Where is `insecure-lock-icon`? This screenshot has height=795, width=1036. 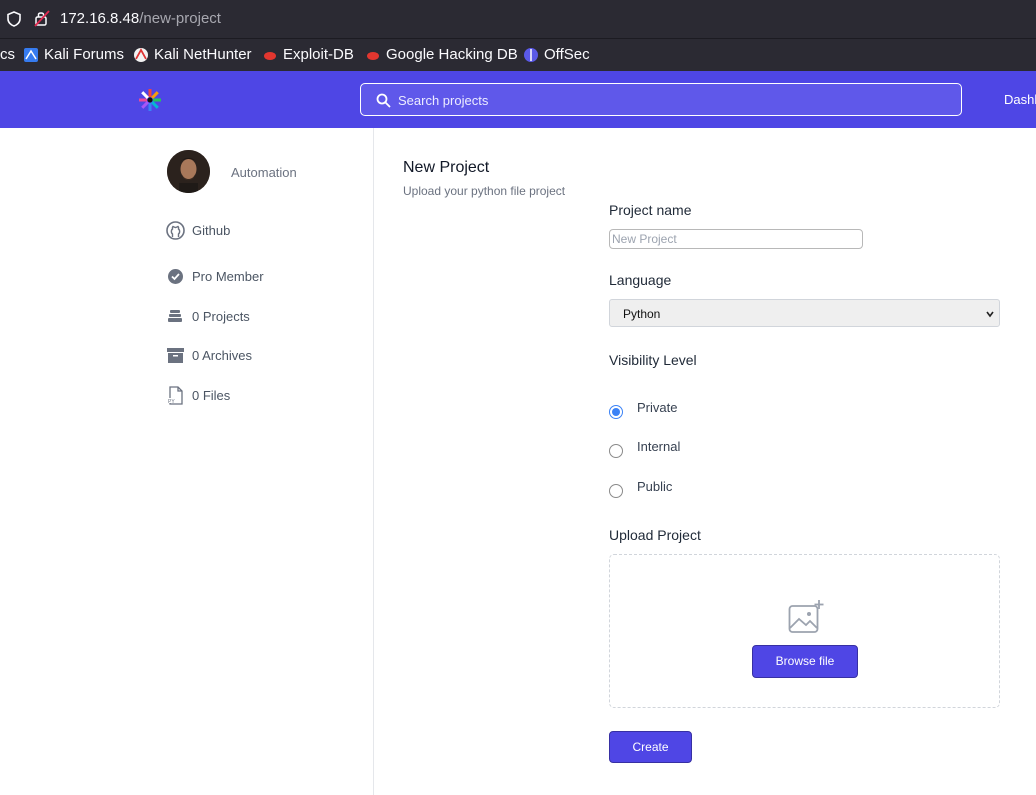
insecure-lock-icon is located at coordinates (42, 18).